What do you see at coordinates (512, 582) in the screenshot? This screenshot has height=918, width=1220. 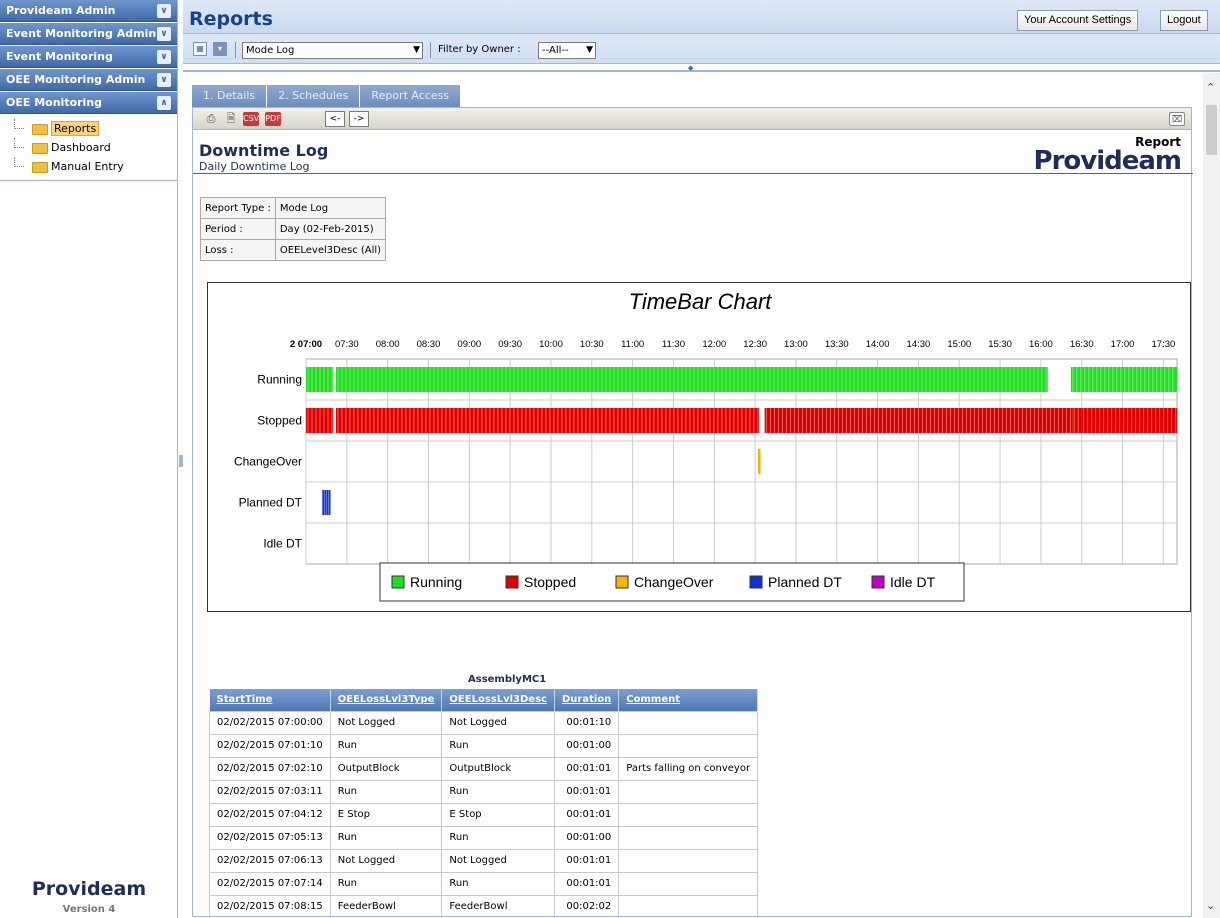 I see `legend-swatch` at bounding box center [512, 582].